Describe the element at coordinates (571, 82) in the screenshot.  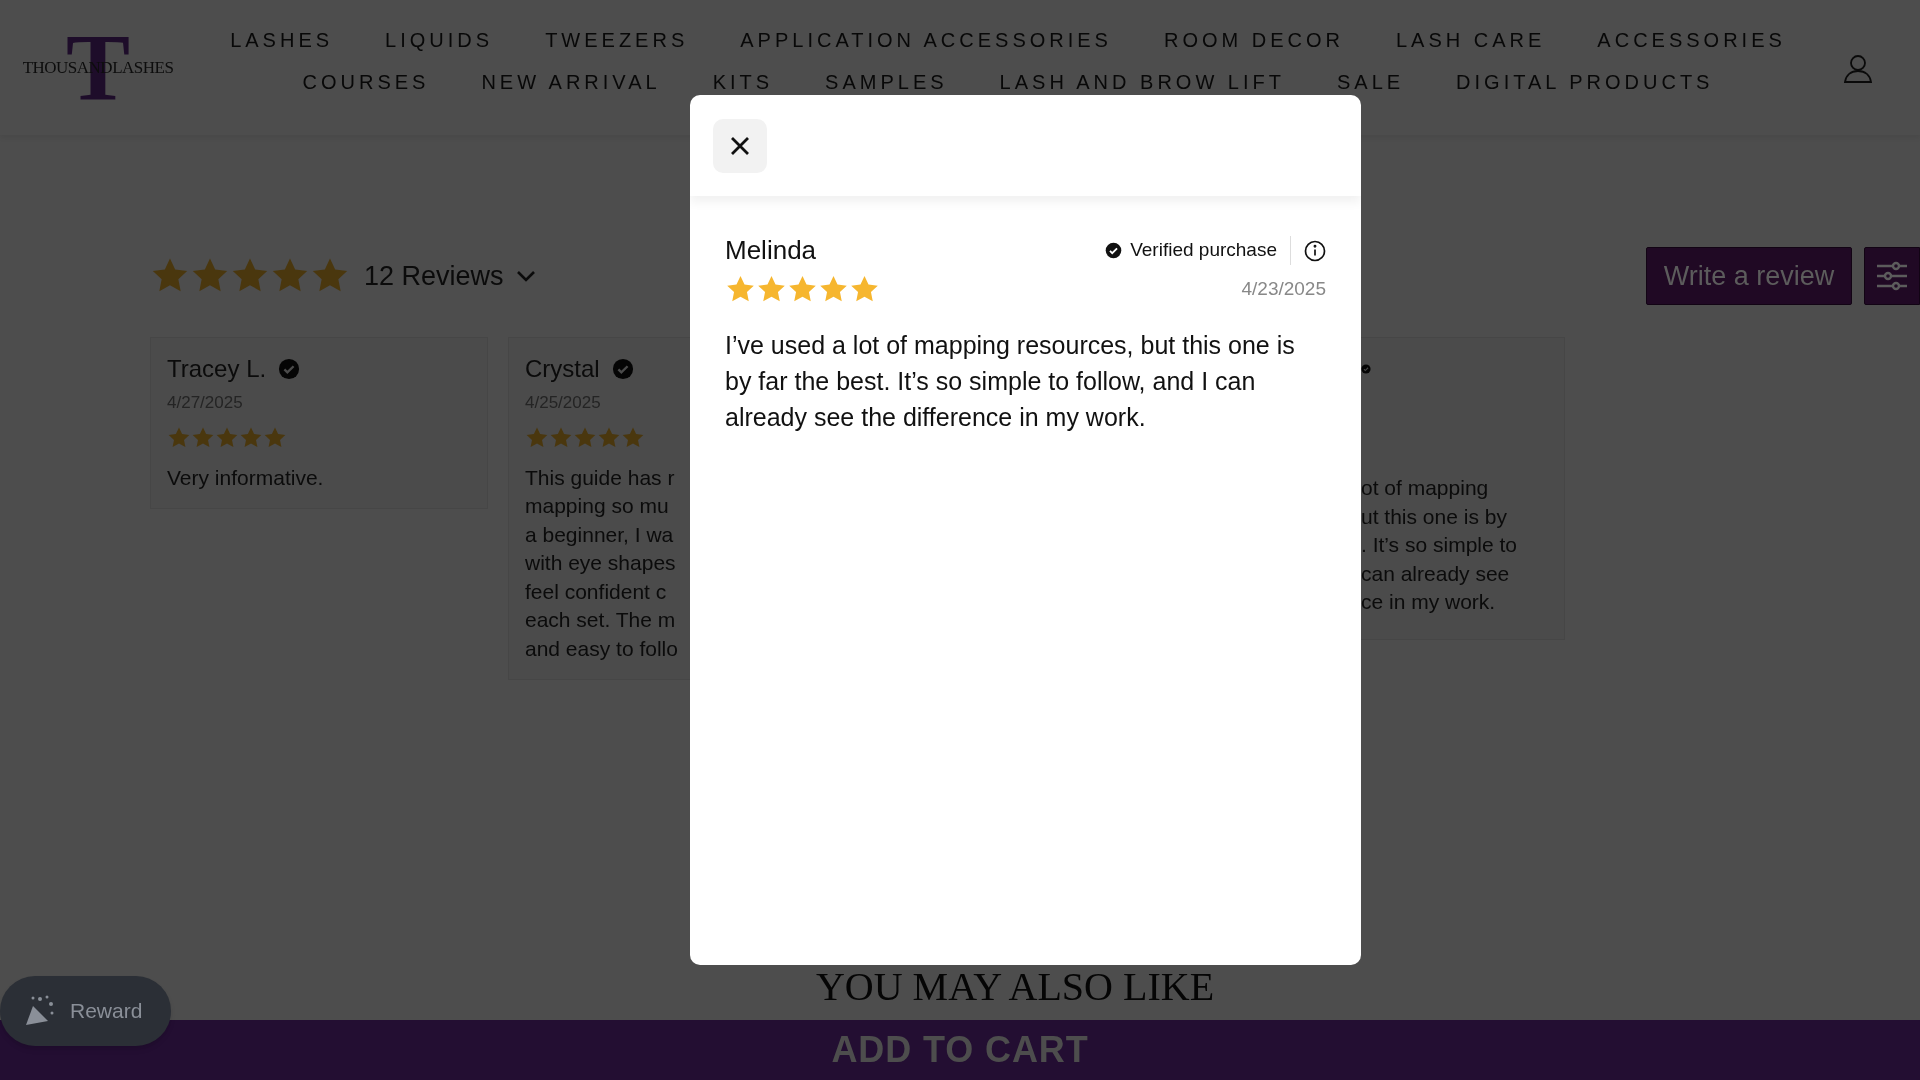
I see `nav-link: NEW ARRIVAL` at that location.